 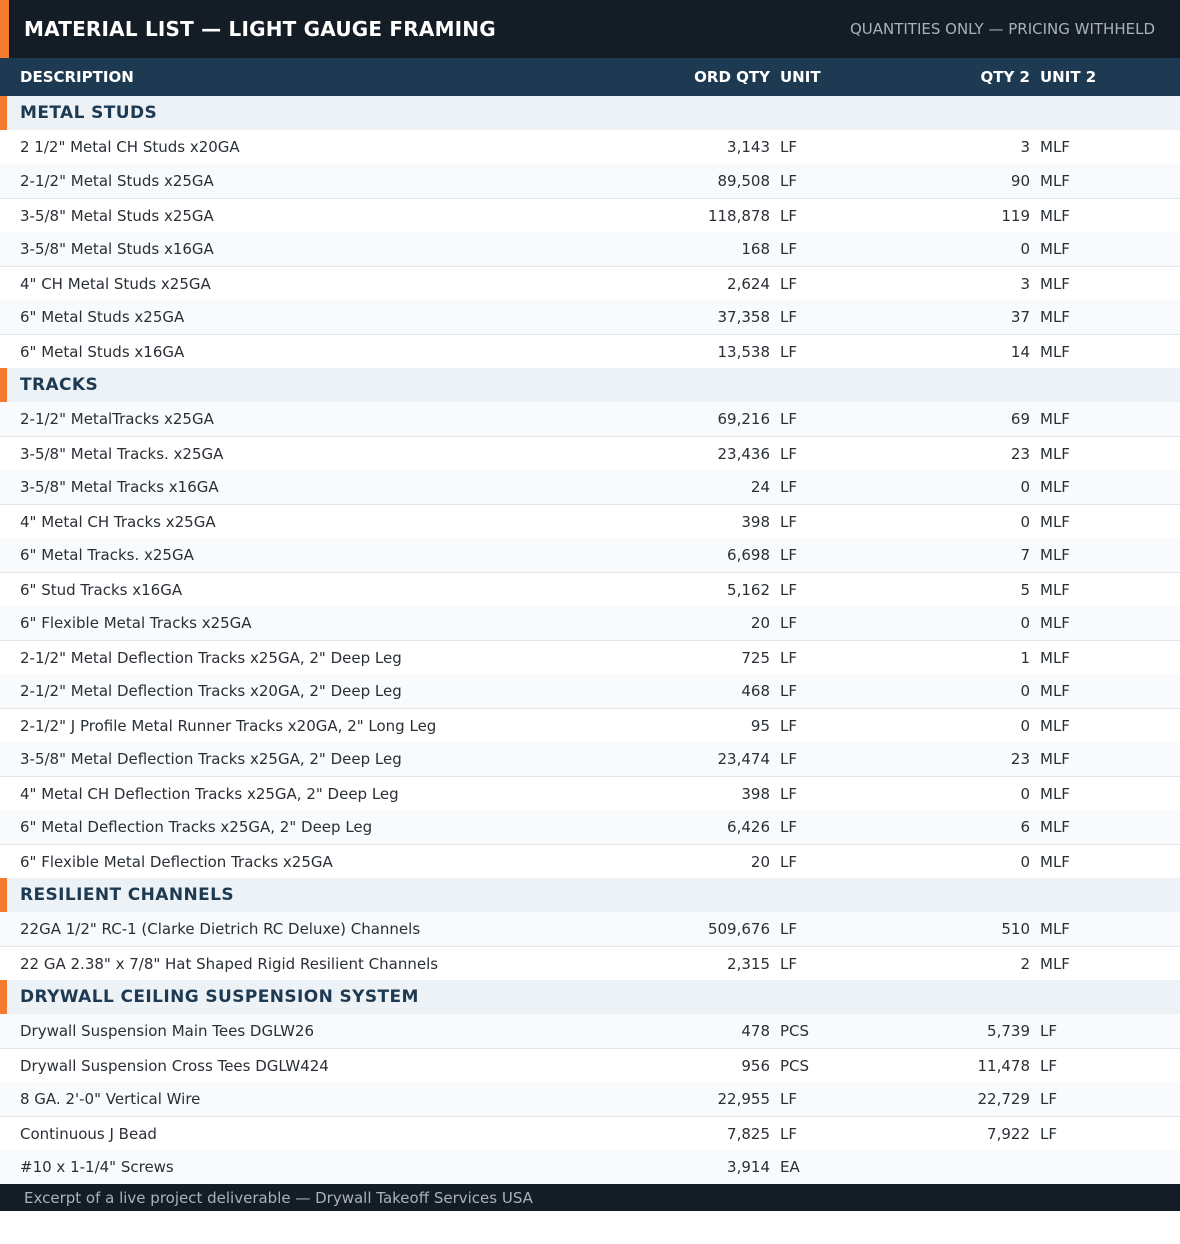 What do you see at coordinates (760, 725) in the screenshot?
I see `cell-ord-qty: 95` at bounding box center [760, 725].